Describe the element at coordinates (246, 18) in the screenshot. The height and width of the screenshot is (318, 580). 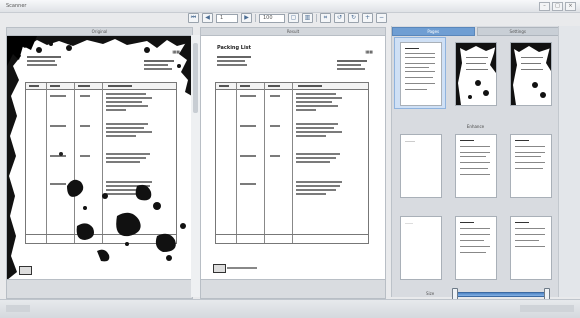
I see `page-next-icon: ▶` at that location.